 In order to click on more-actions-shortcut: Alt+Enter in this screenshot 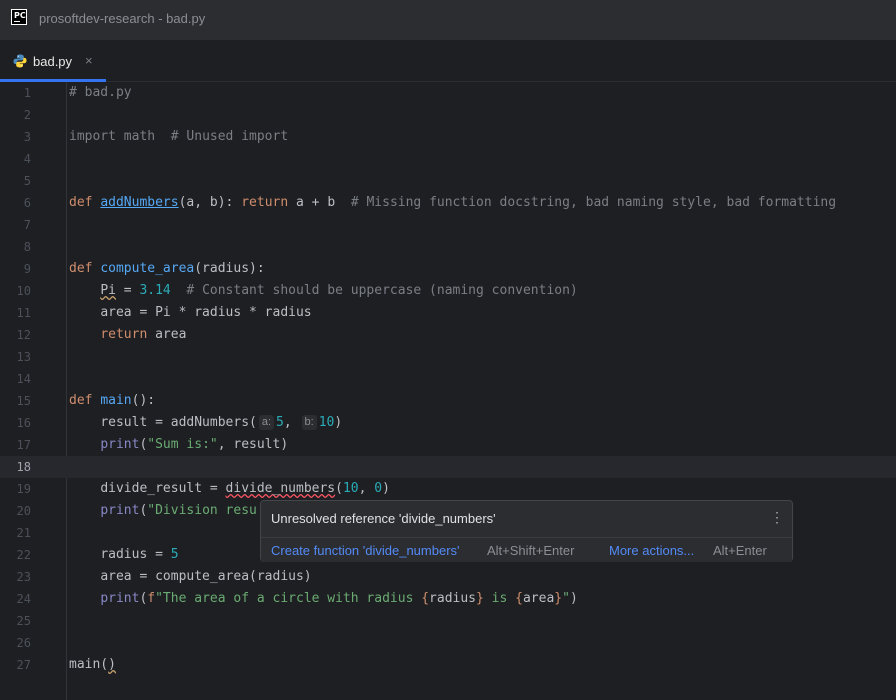, I will do `click(740, 550)`.